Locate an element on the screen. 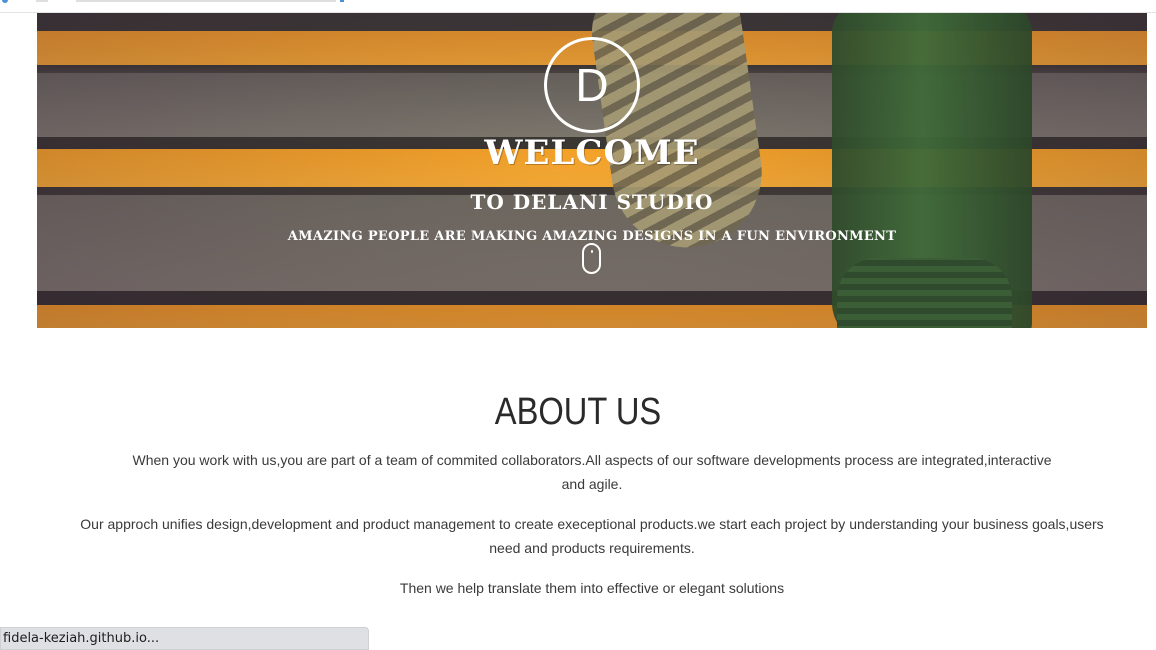 This screenshot has width=1156, height=650. logo: D is located at coordinates (592, 85).